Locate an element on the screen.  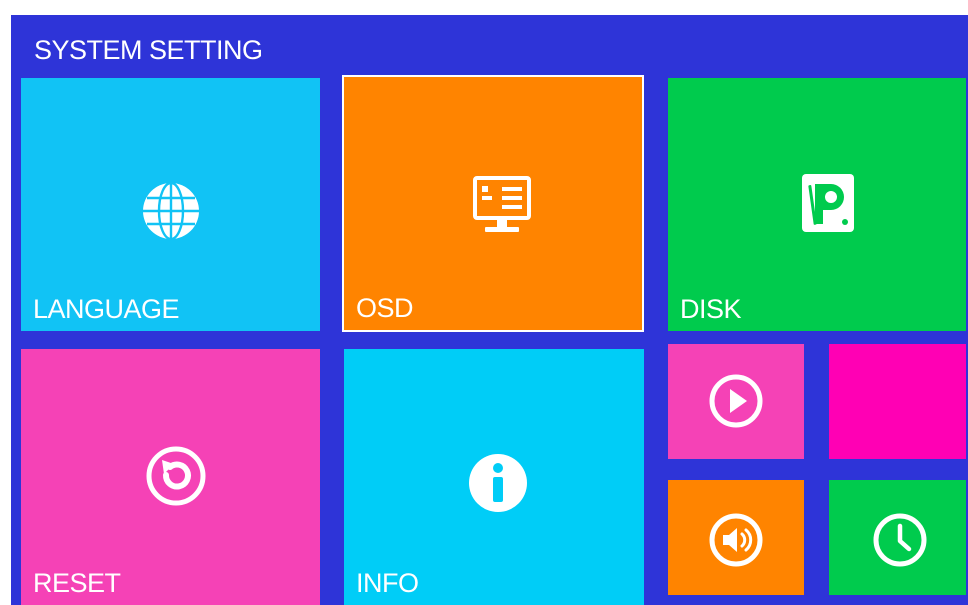
blank-tile is located at coordinates (897, 401).